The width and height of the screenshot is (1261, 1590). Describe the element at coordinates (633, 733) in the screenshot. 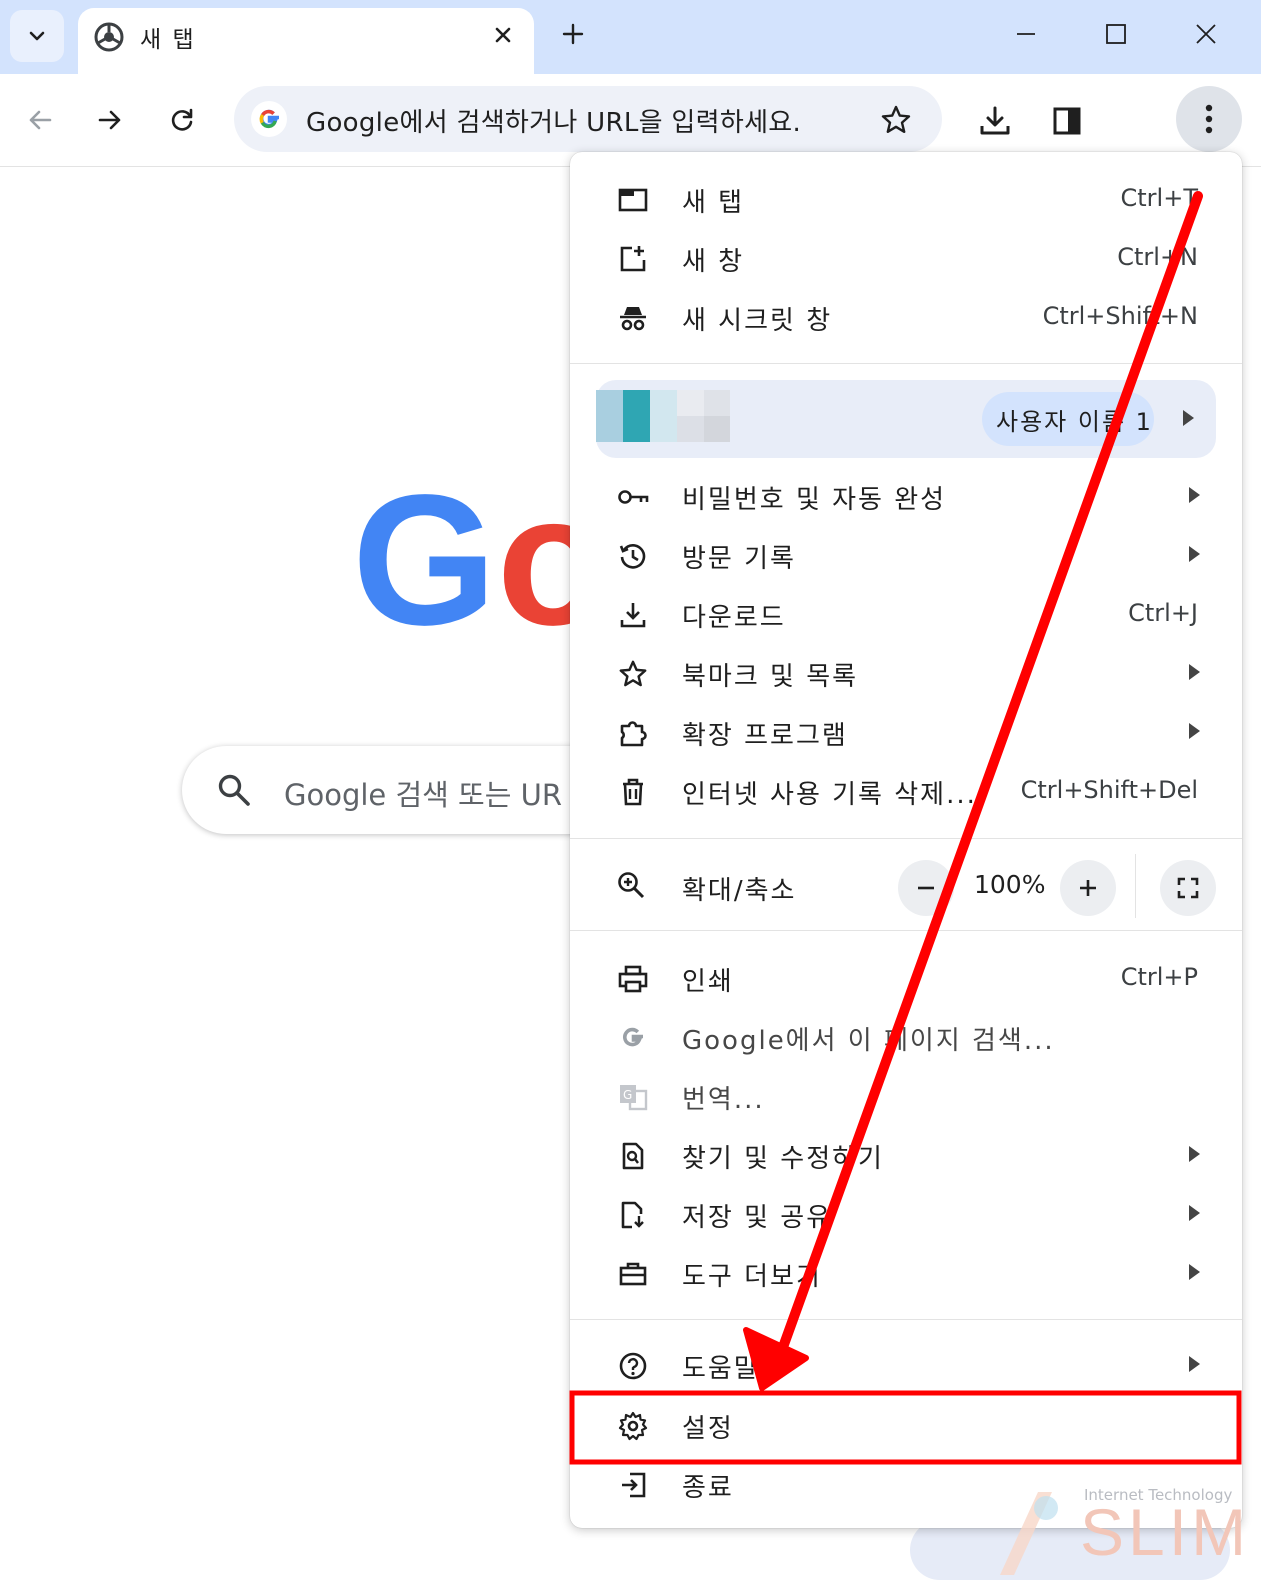

I see `extension-icon` at that location.